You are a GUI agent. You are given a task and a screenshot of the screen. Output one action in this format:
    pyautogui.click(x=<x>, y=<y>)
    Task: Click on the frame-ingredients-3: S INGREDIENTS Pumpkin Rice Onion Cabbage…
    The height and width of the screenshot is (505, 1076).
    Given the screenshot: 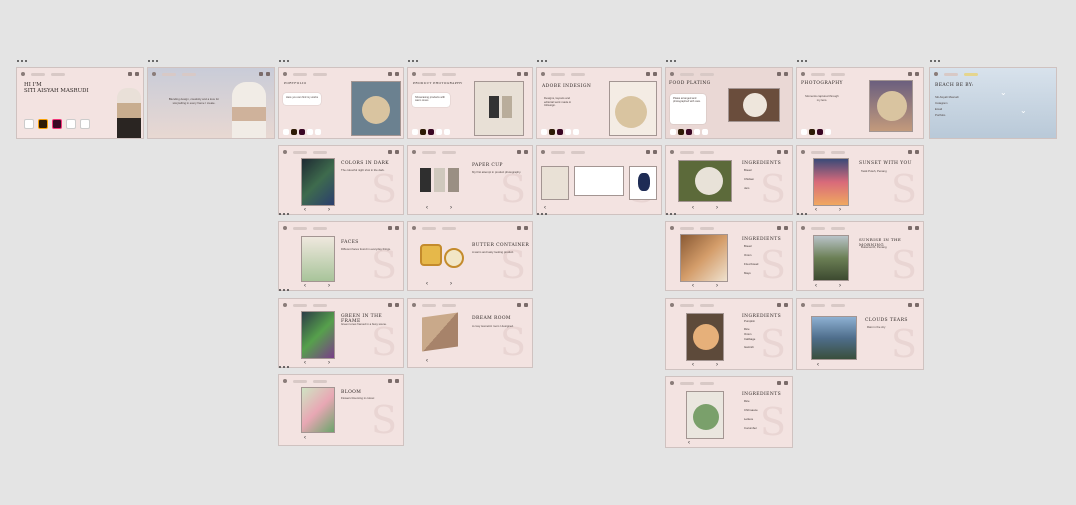 What is the action you would take?
    pyautogui.click(x=729, y=334)
    